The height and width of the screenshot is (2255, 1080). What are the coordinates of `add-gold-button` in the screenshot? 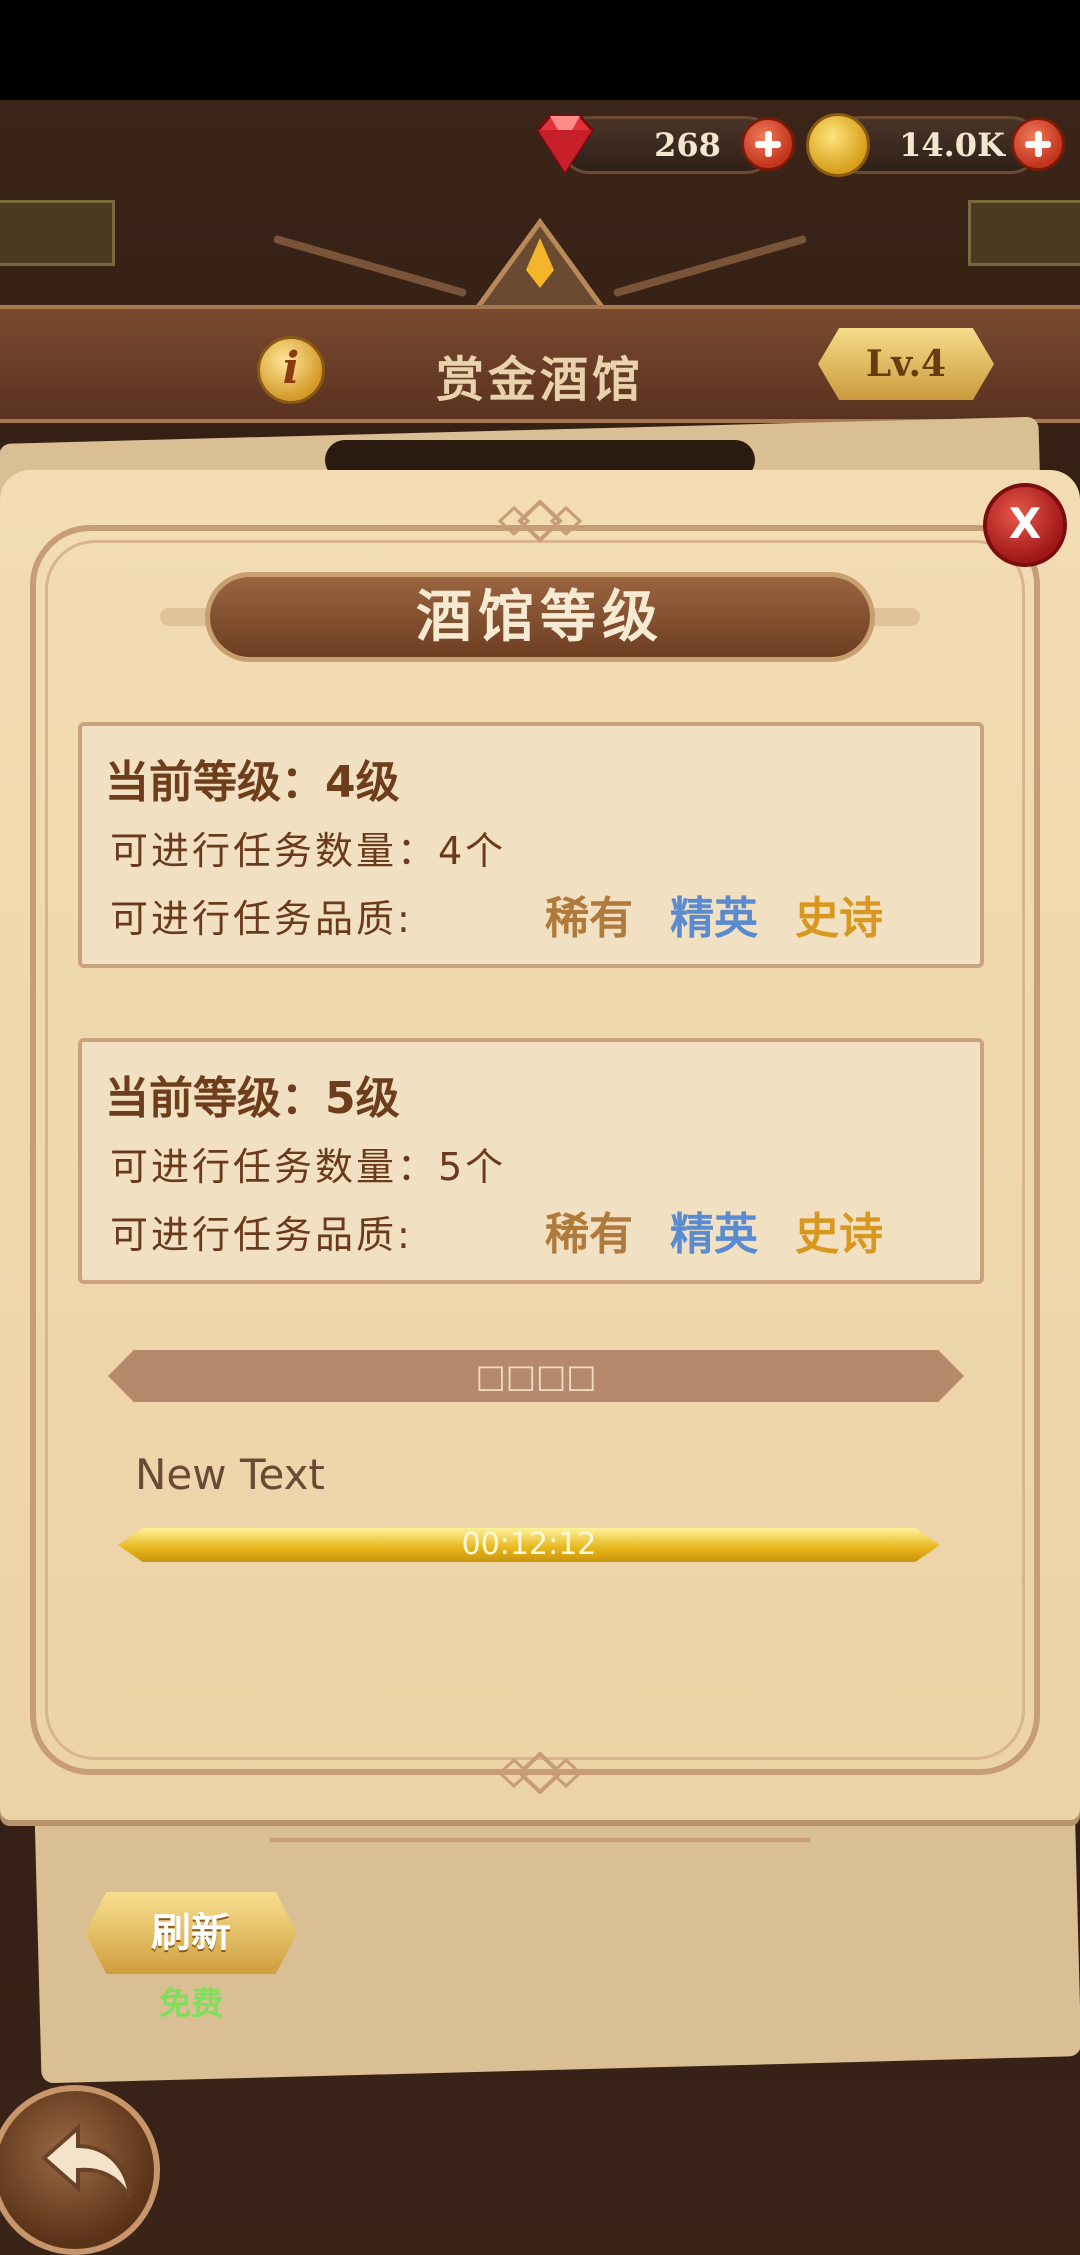 It's located at (1038, 144).